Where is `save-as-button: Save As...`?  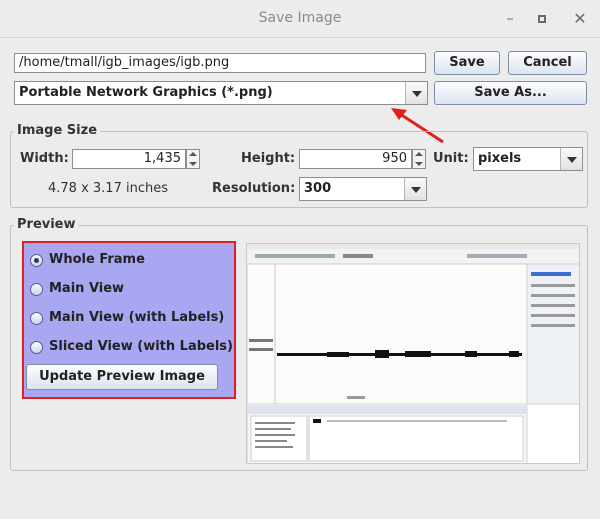 save-as-button: Save As... is located at coordinates (510, 93).